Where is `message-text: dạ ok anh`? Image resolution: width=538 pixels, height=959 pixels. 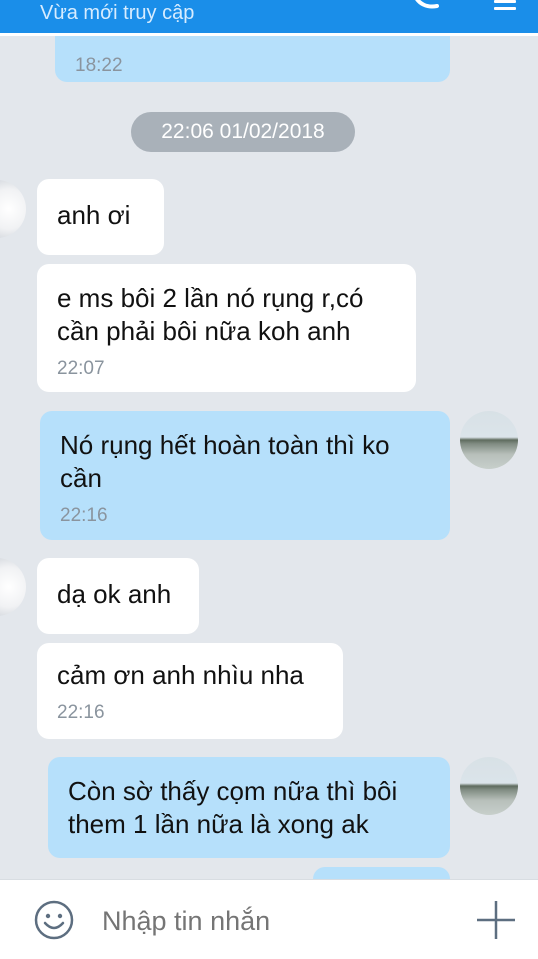 message-text: dạ ok anh is located at coordinates (114, 594).